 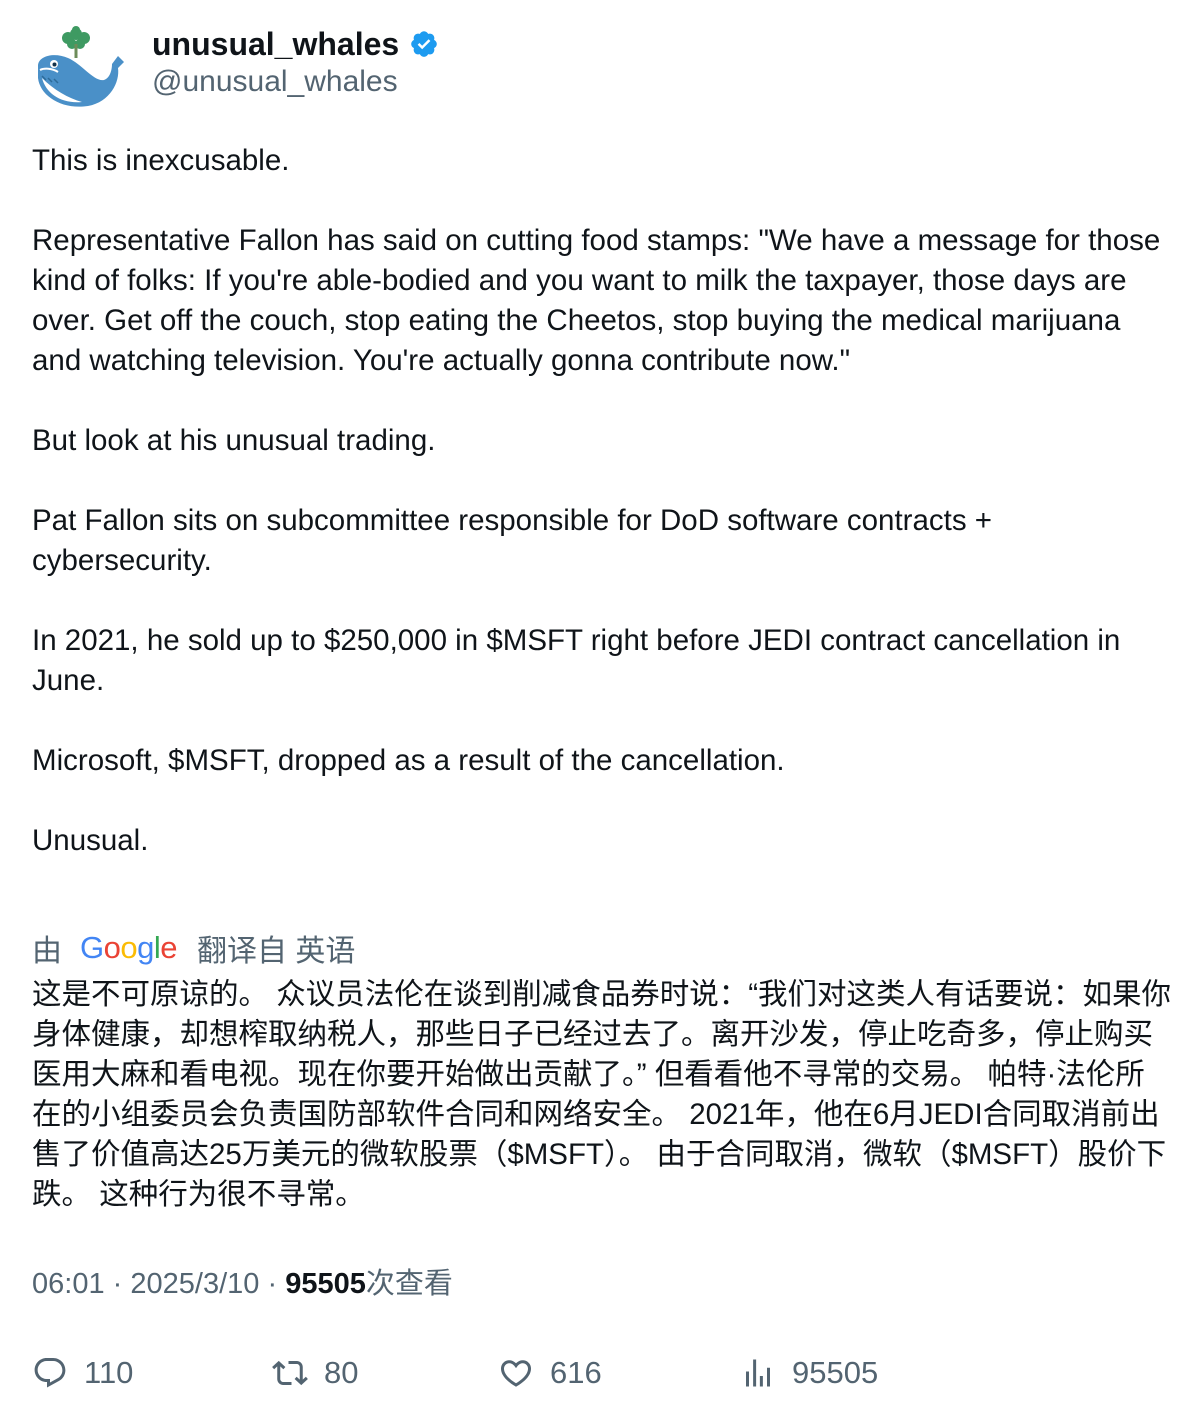 What do you see at coordinates (50, 1373) in the screenshot?
I see `reply-icon` at bounding box center [50, 1373].